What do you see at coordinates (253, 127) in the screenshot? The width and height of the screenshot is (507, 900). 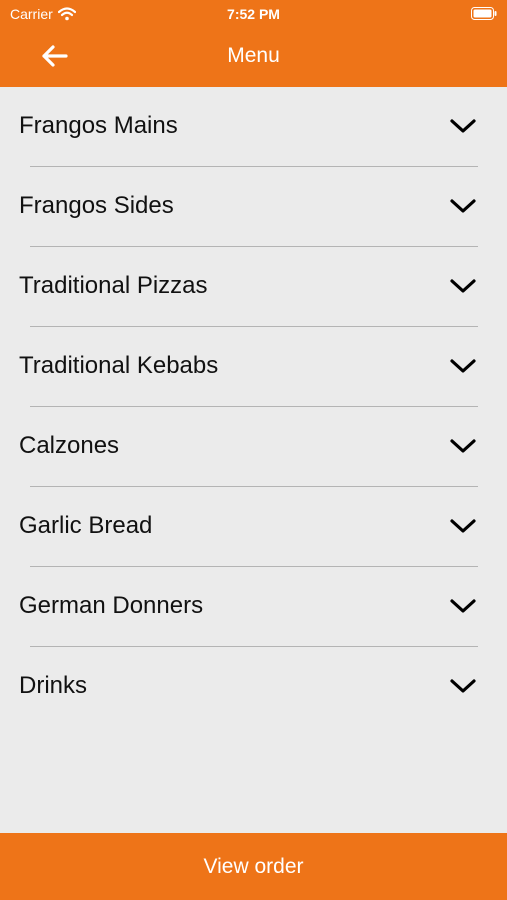 I see `menu-category-frangos-mains: Frangos Mains` at bounding box center [253, 127].